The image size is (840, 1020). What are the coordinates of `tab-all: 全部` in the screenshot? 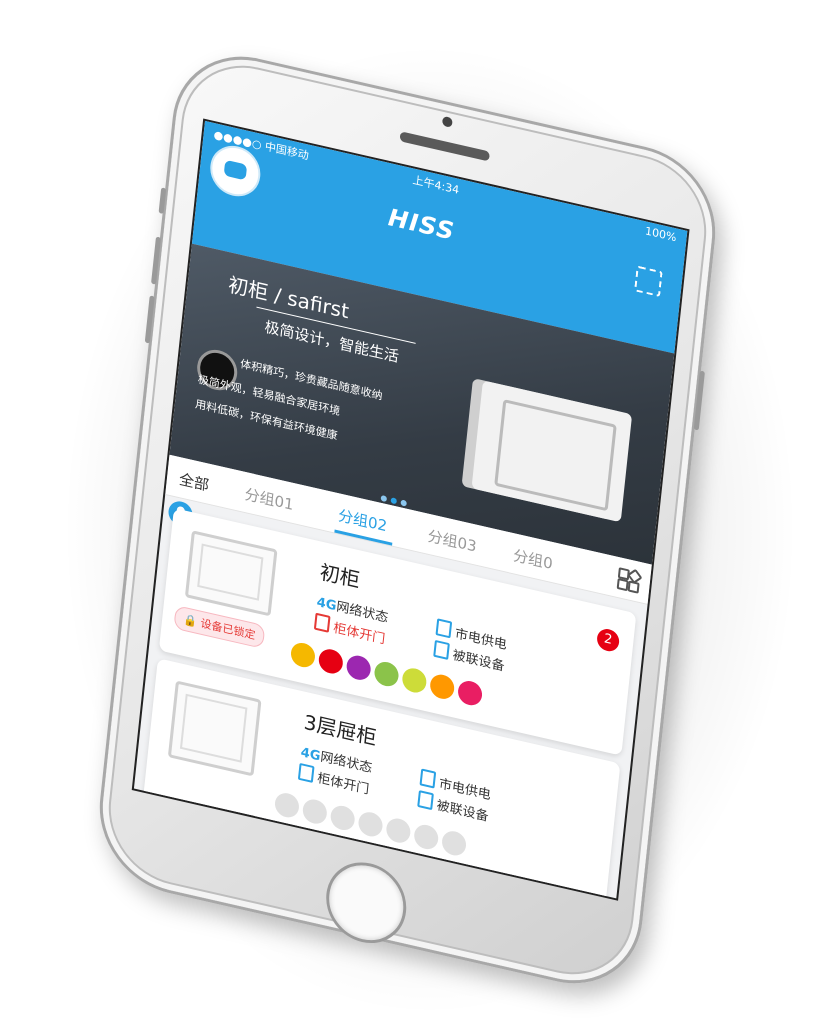 It's located at (194, 481).